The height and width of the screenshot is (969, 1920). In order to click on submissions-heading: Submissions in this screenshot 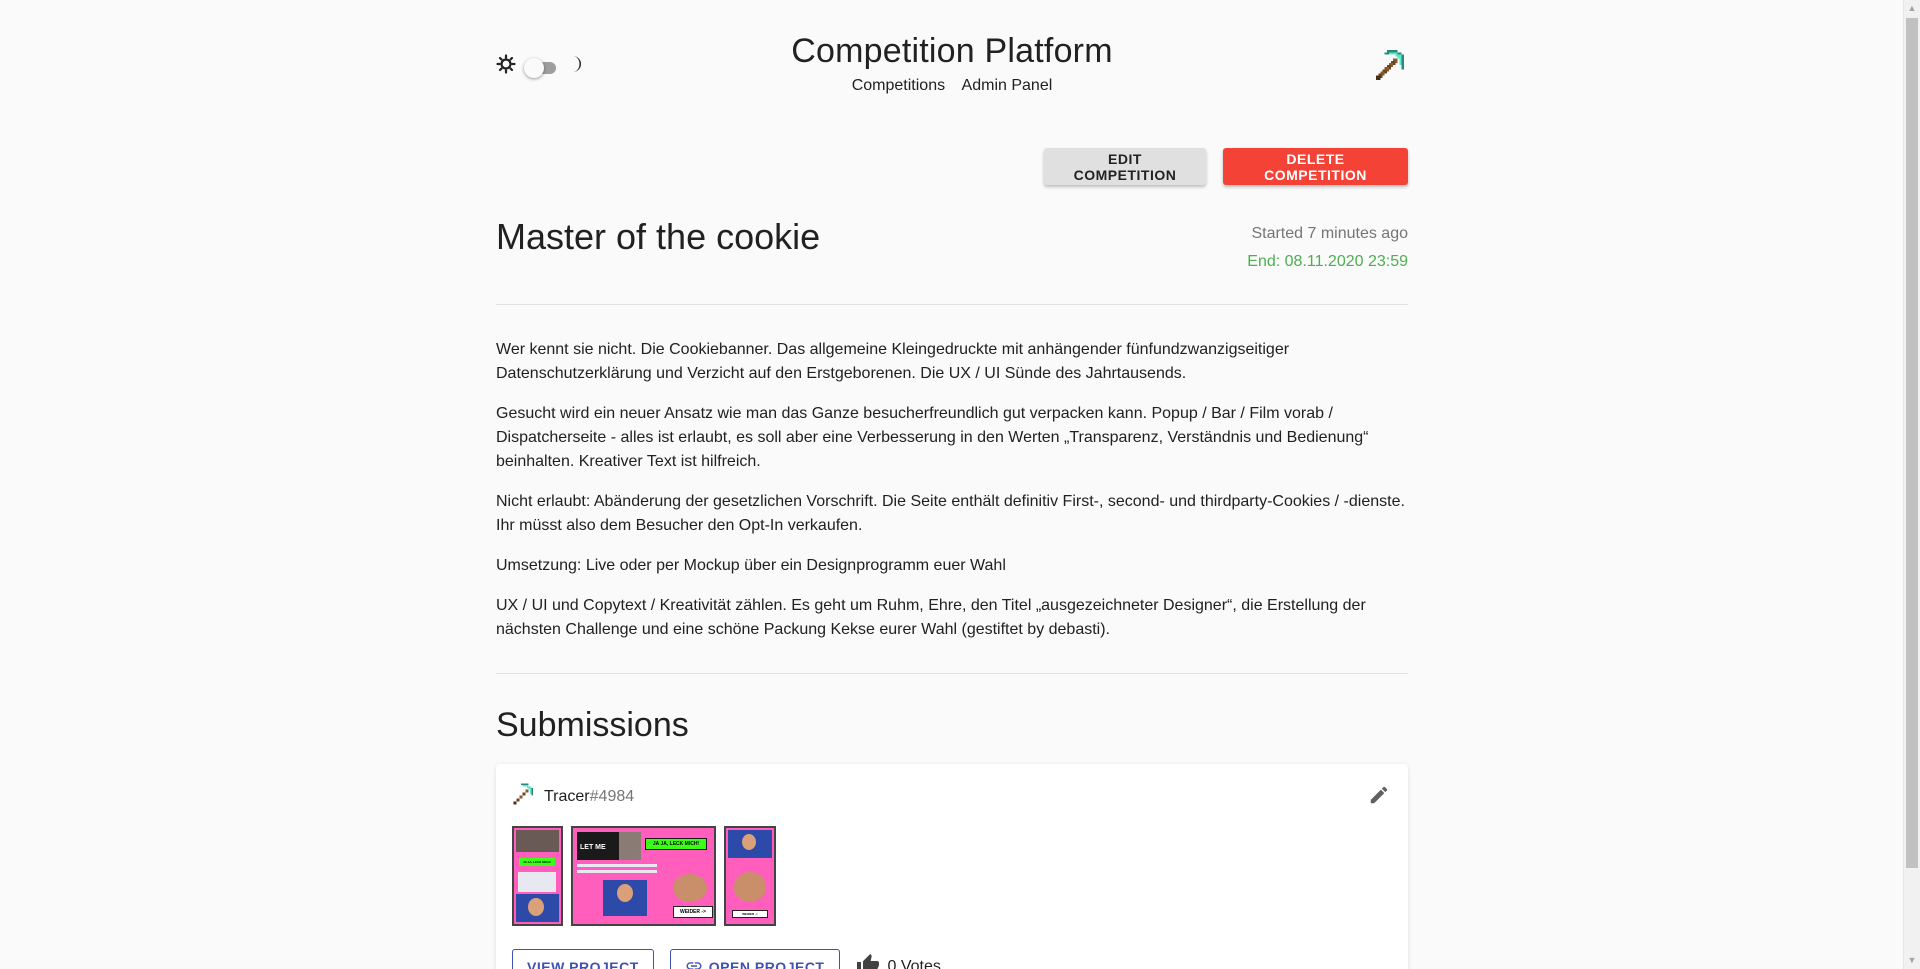, I will do `click(592, 725)`.